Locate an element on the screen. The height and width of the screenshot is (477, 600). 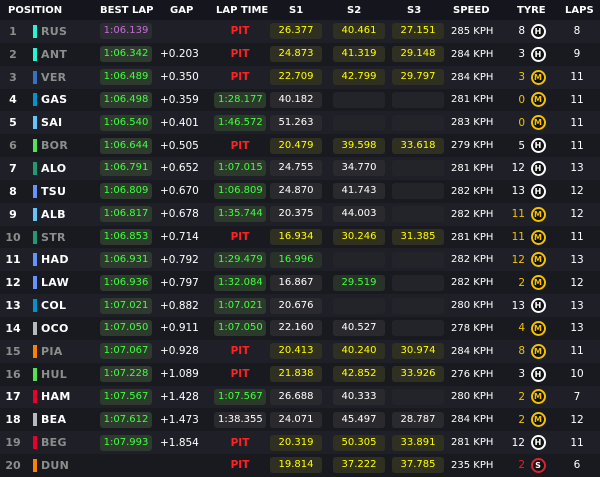
sector-s3: 33.926 is located at coordinates (418, 374).